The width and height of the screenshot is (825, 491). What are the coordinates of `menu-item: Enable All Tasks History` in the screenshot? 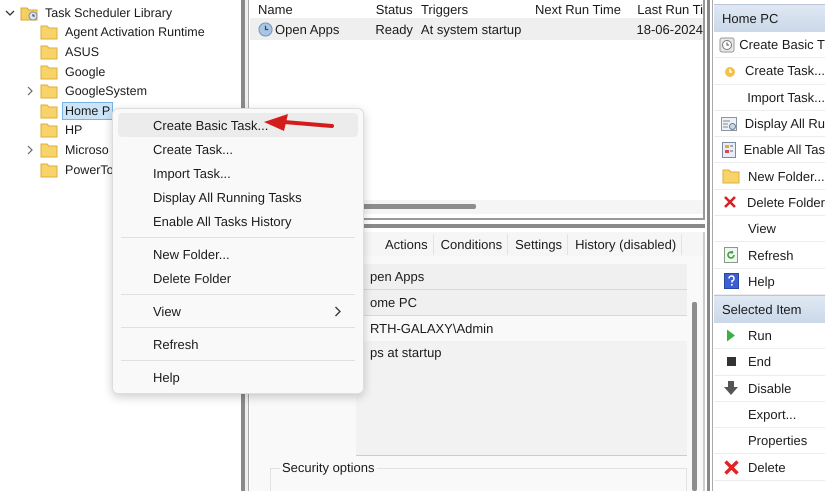 It's located at (238, 221).